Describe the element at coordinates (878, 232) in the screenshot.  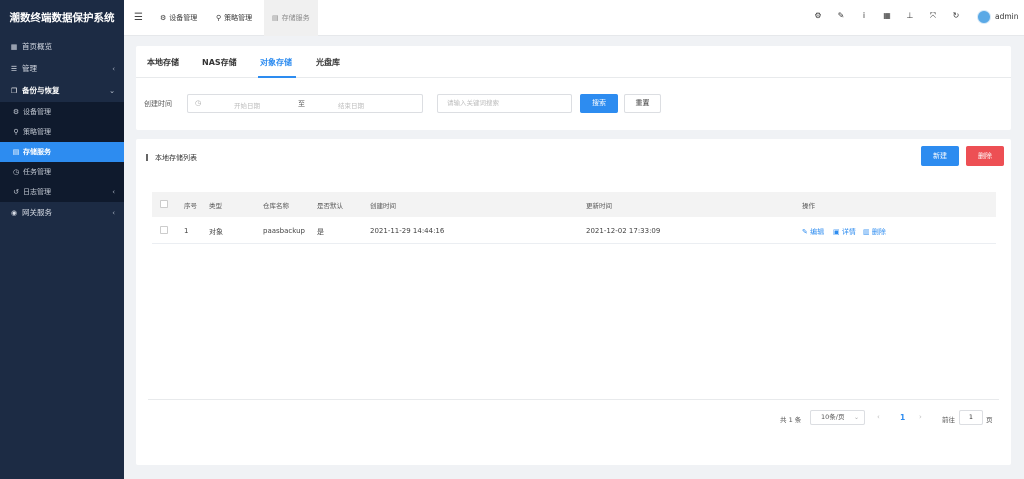
I see `delete-label: 删除` at that location.